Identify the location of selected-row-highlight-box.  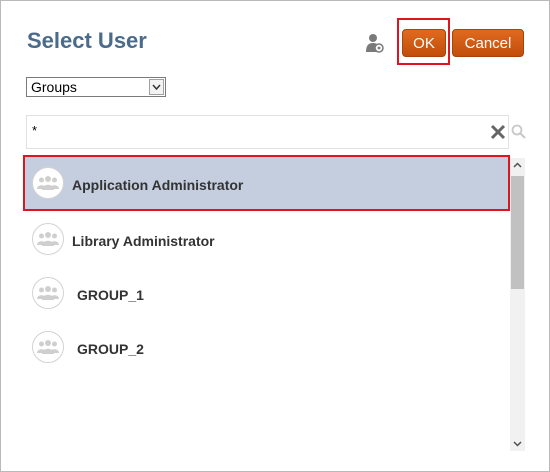
(266, 183).